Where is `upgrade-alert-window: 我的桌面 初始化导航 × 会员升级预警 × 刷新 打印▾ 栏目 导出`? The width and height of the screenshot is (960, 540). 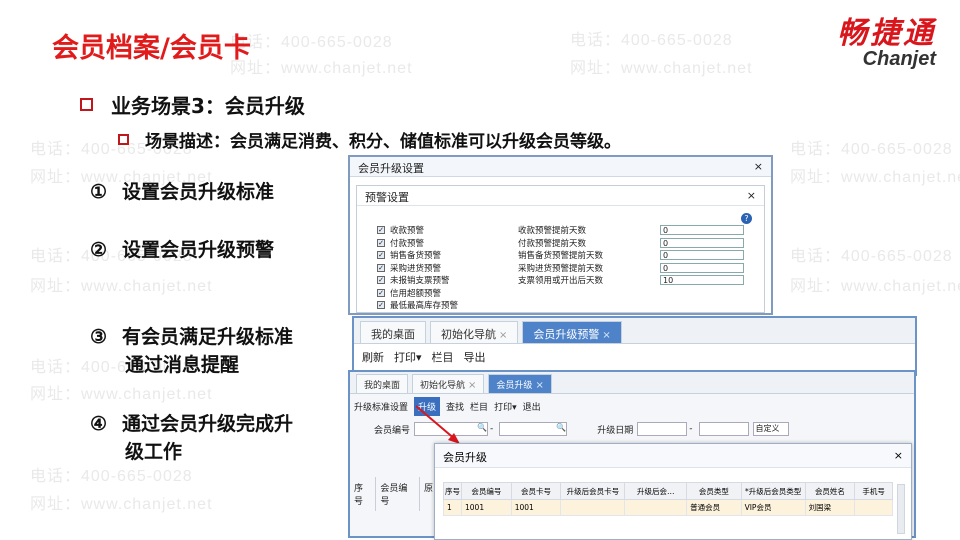 upgrade-alert-window: 我的桌面 初始化导航 × 会员升级预警 × 刷新 打印▾ 栏目 导出 is located at coordinates (634, 346).